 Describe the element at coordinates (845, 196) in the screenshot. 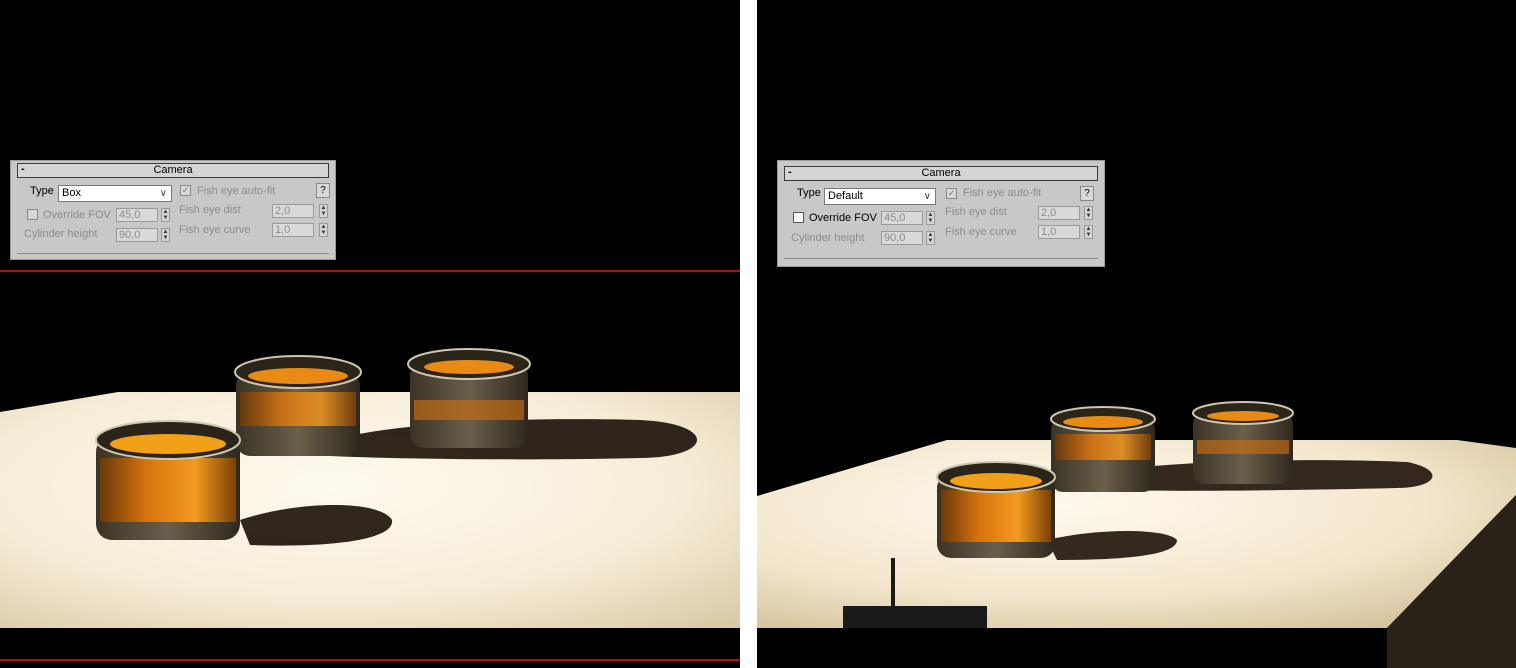

I see `camera-type-value: Default` at that location.